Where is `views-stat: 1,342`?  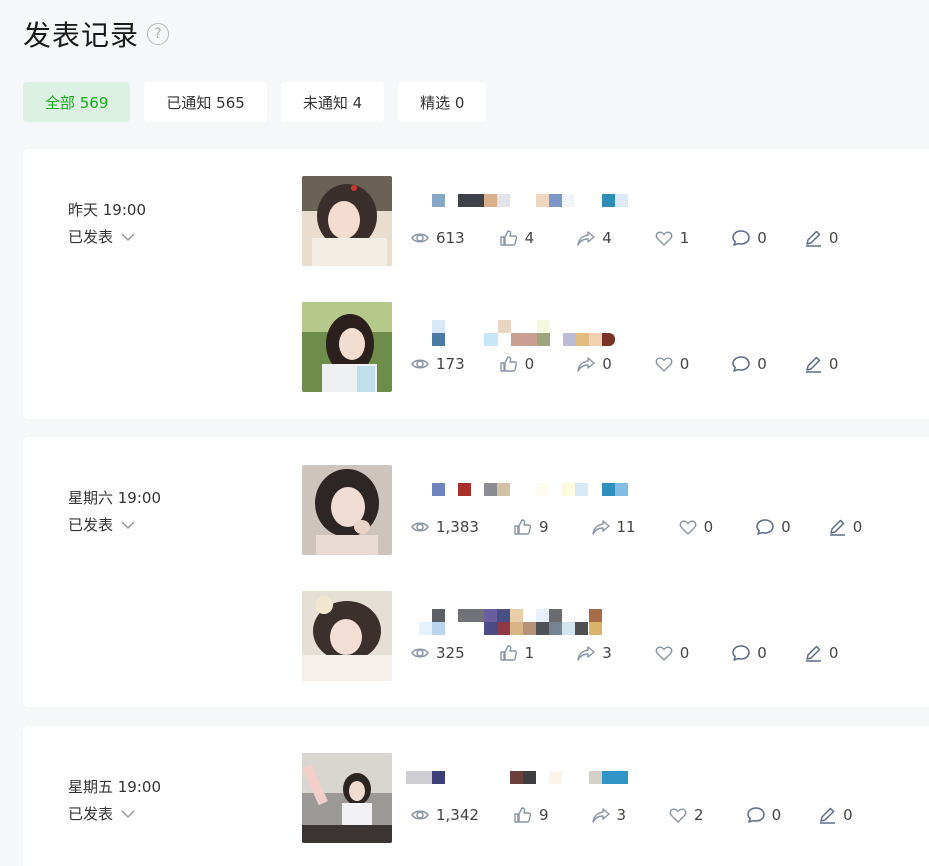 views-stat: 1,342 is located at coordinates (444, 815).